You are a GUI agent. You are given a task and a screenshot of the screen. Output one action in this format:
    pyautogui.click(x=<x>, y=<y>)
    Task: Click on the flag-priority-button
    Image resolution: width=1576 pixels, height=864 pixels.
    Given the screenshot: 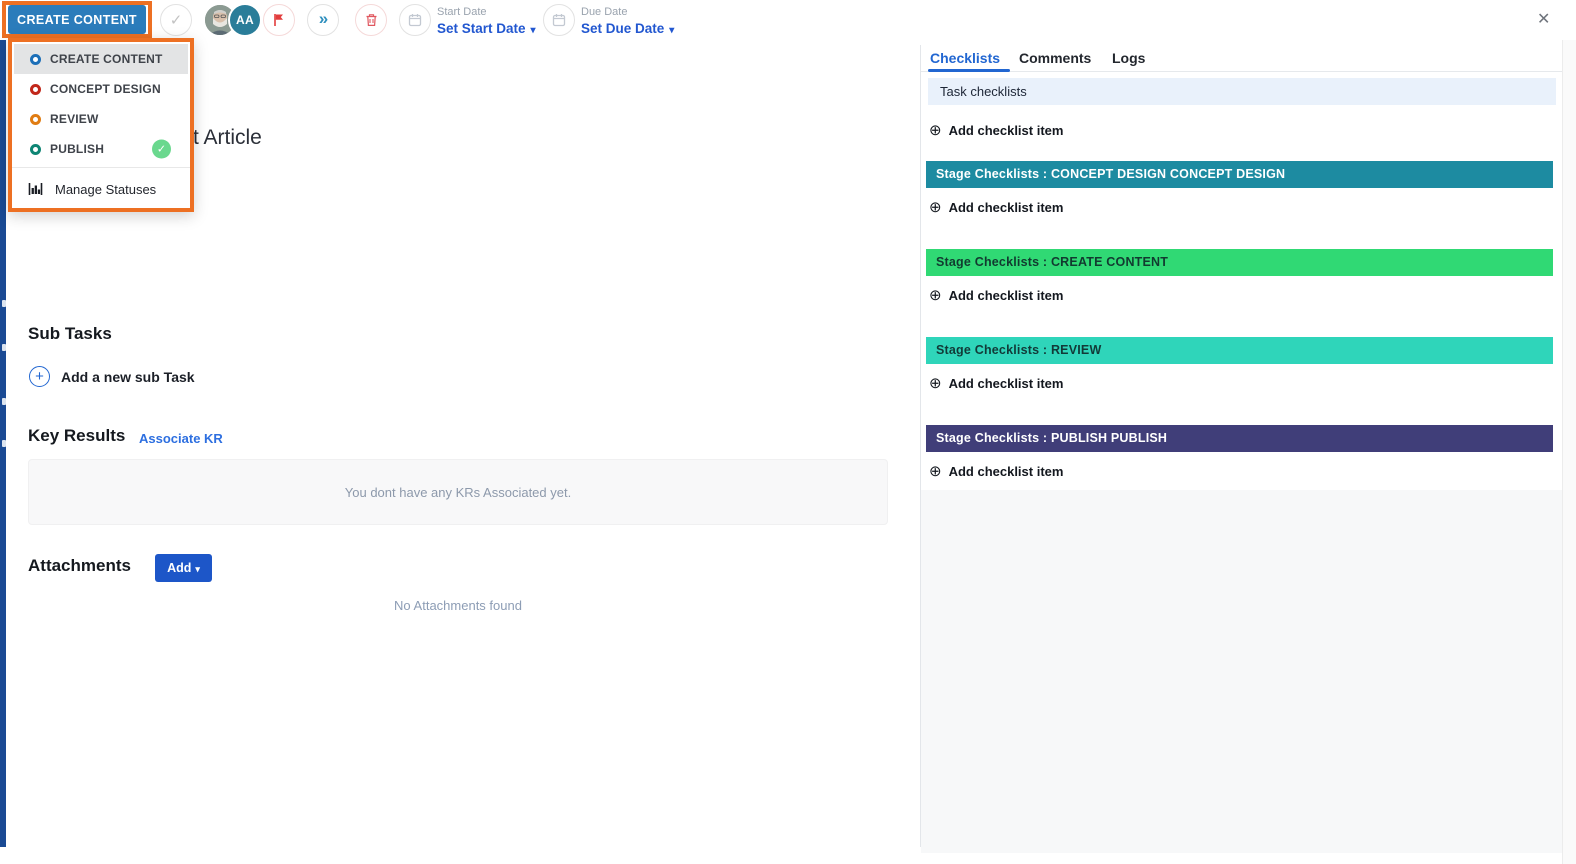 What is the action you would take?
    pyautogui.click(x=279, y=20)
    